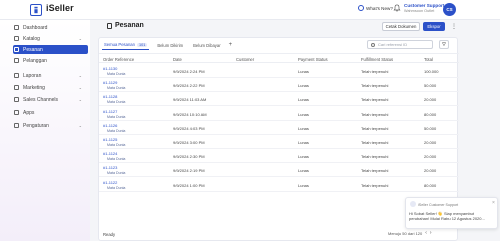 This screenshot has height=241, width=500. I want to click on close-icon: ×, so click(493, 203).